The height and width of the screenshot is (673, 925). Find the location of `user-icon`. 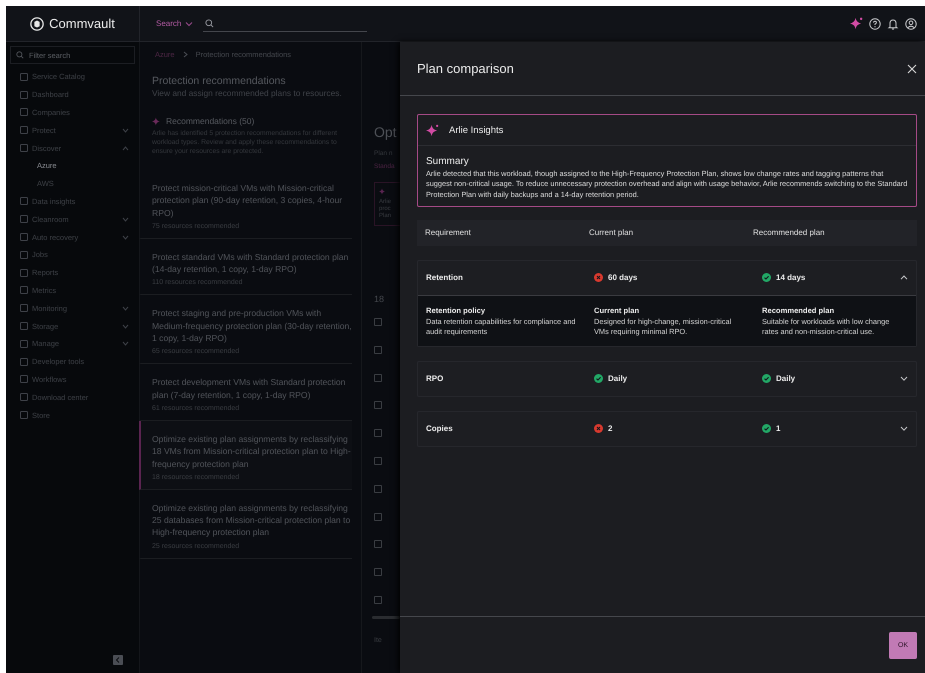

user-icon is located at coordinates (911, 24).